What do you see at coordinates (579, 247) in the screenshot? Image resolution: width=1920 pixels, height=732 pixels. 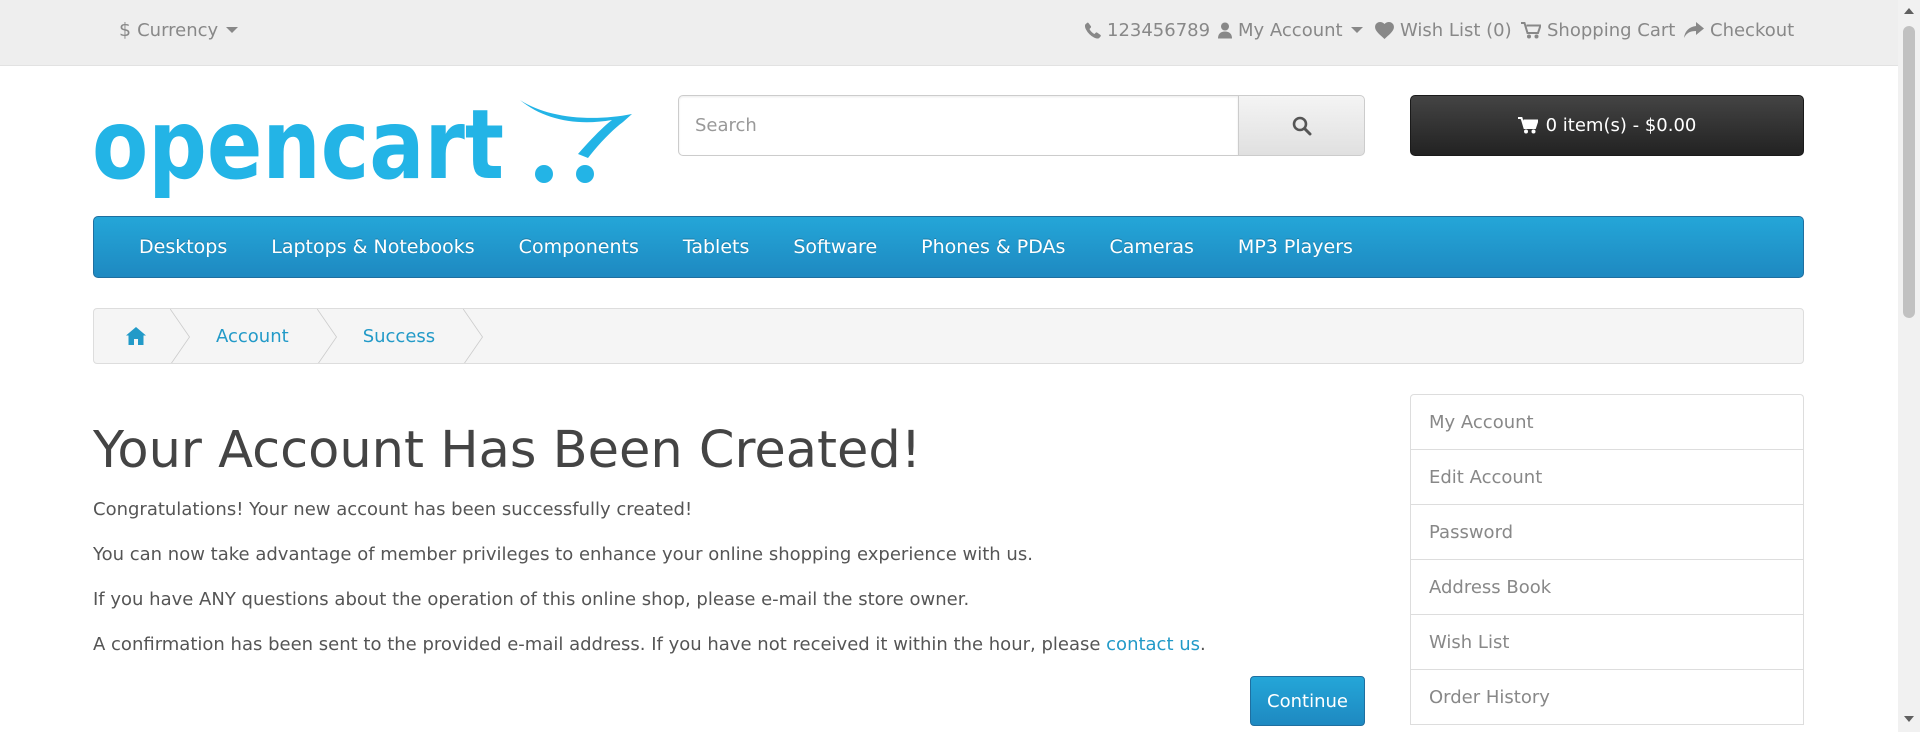 I see `menu-item-components: Components` at bounding box center [579, 247].